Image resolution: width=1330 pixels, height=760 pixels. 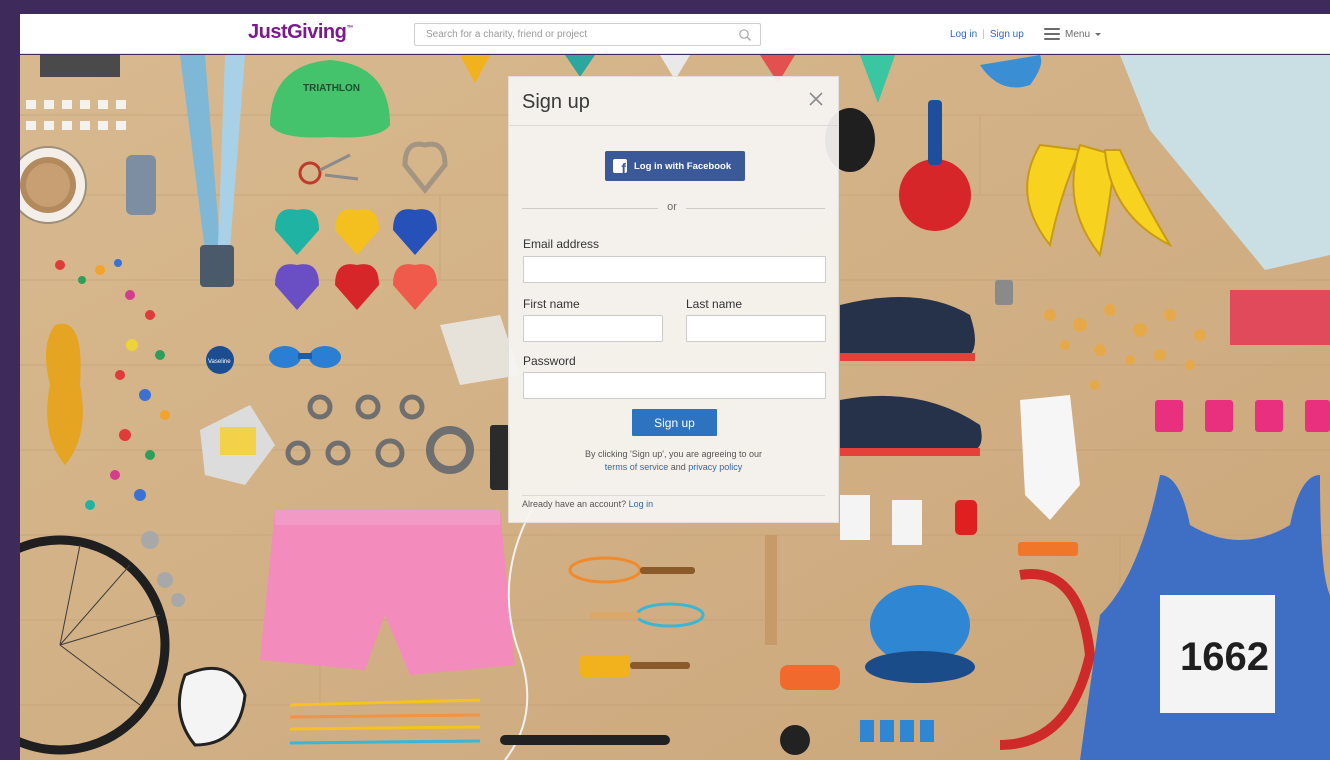 I want to click on first-name-field-wrap, so click(x=593, y=328).